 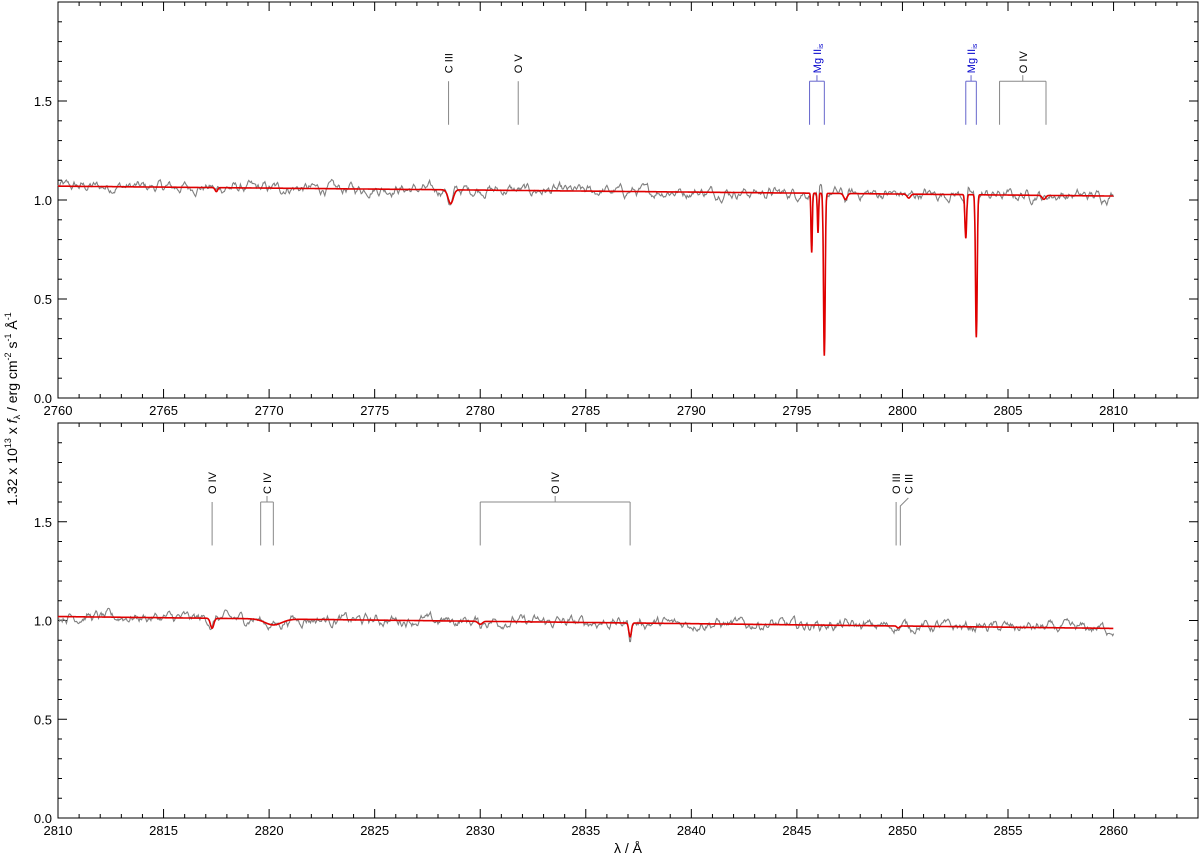 I want to click on x-tick-label: 2825, so click(x=374, y=830).